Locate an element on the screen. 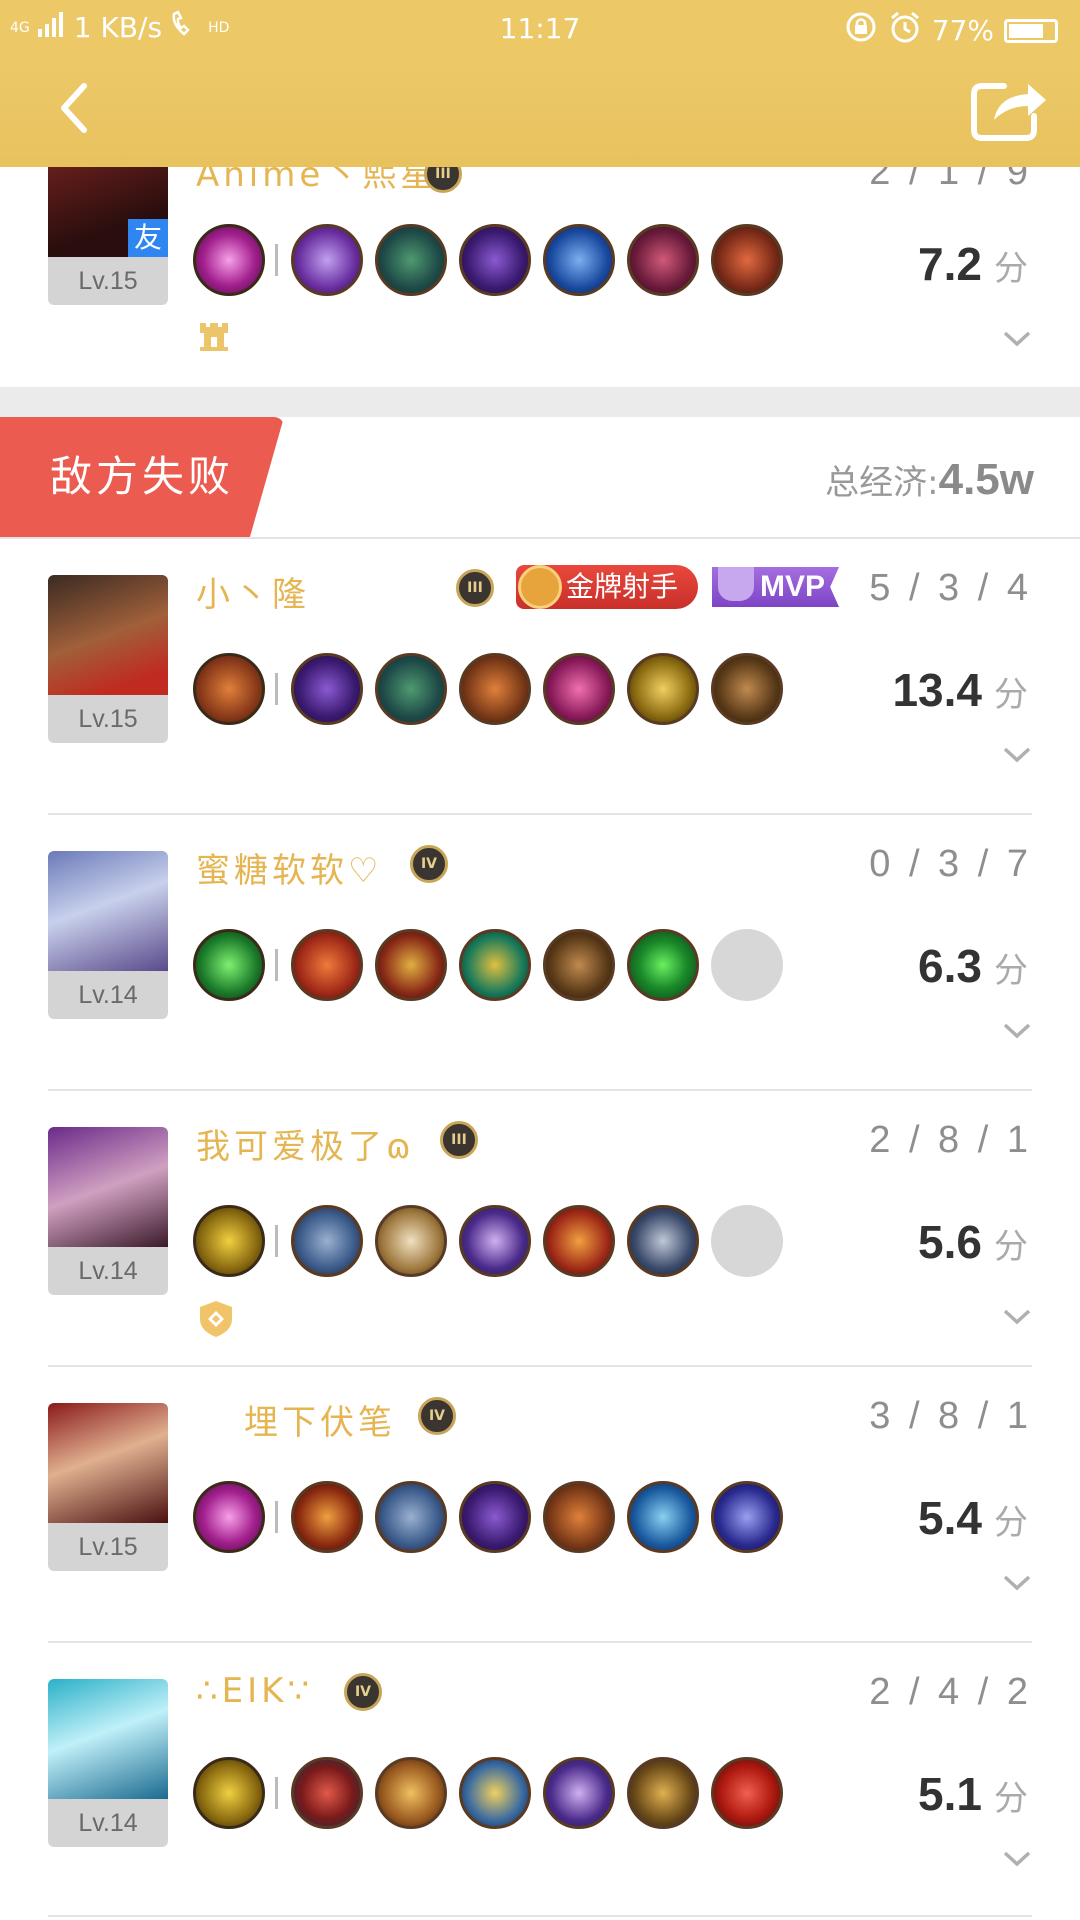  item-ice-blade-icon is located at coordinates (663, 1517).